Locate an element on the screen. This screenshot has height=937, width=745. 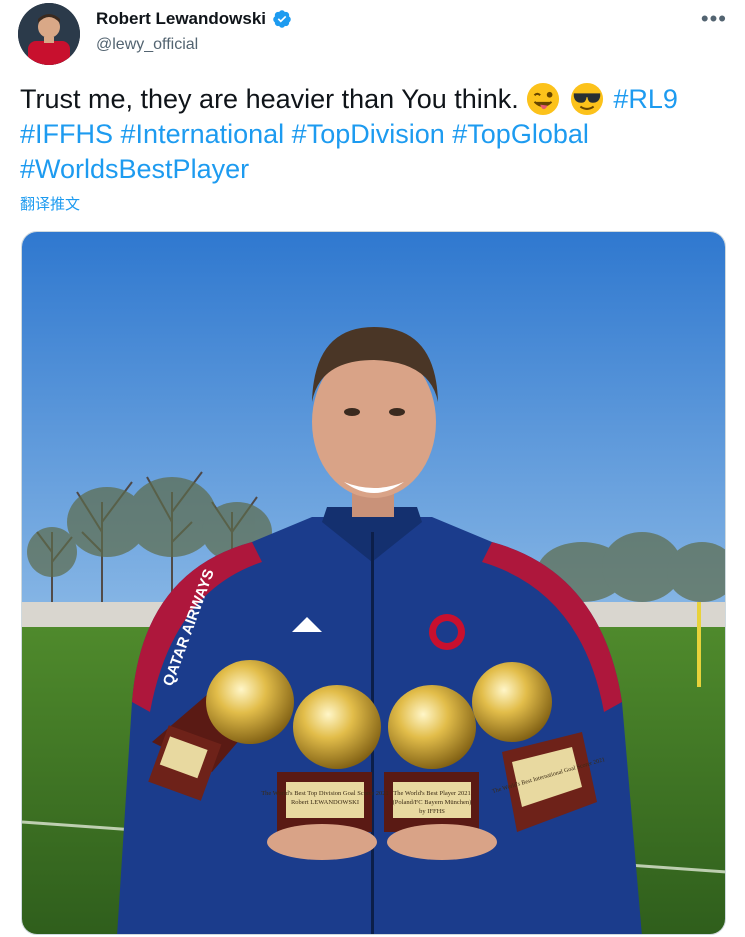
hashtag-link: #TopDivision is located at coordinates (368, 134).